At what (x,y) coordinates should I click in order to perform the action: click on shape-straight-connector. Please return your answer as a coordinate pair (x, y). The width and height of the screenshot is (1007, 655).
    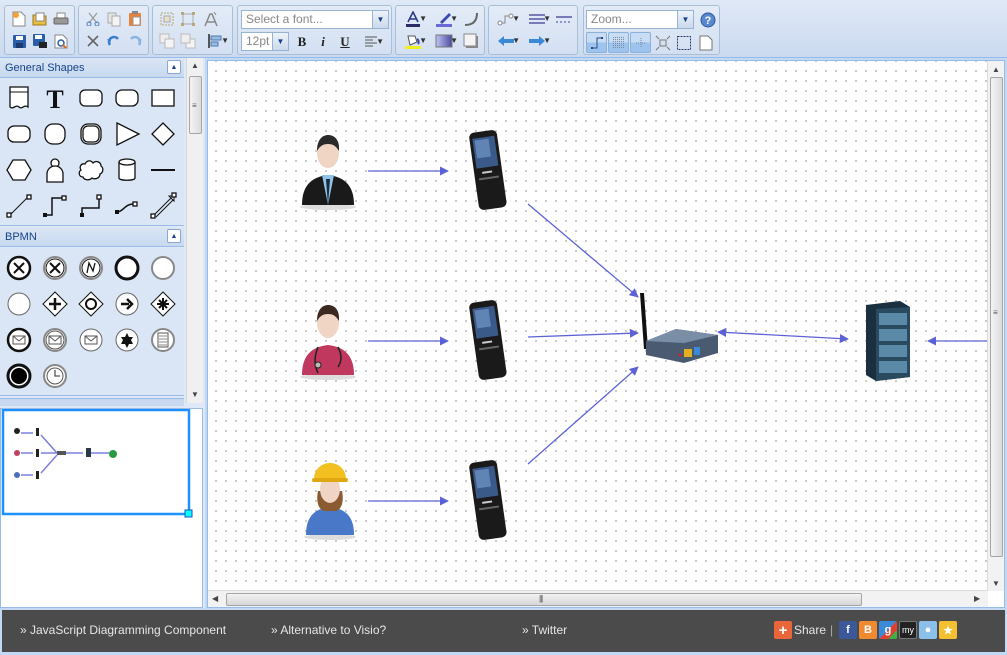
    Looking at the image, I should click on (19, 206).